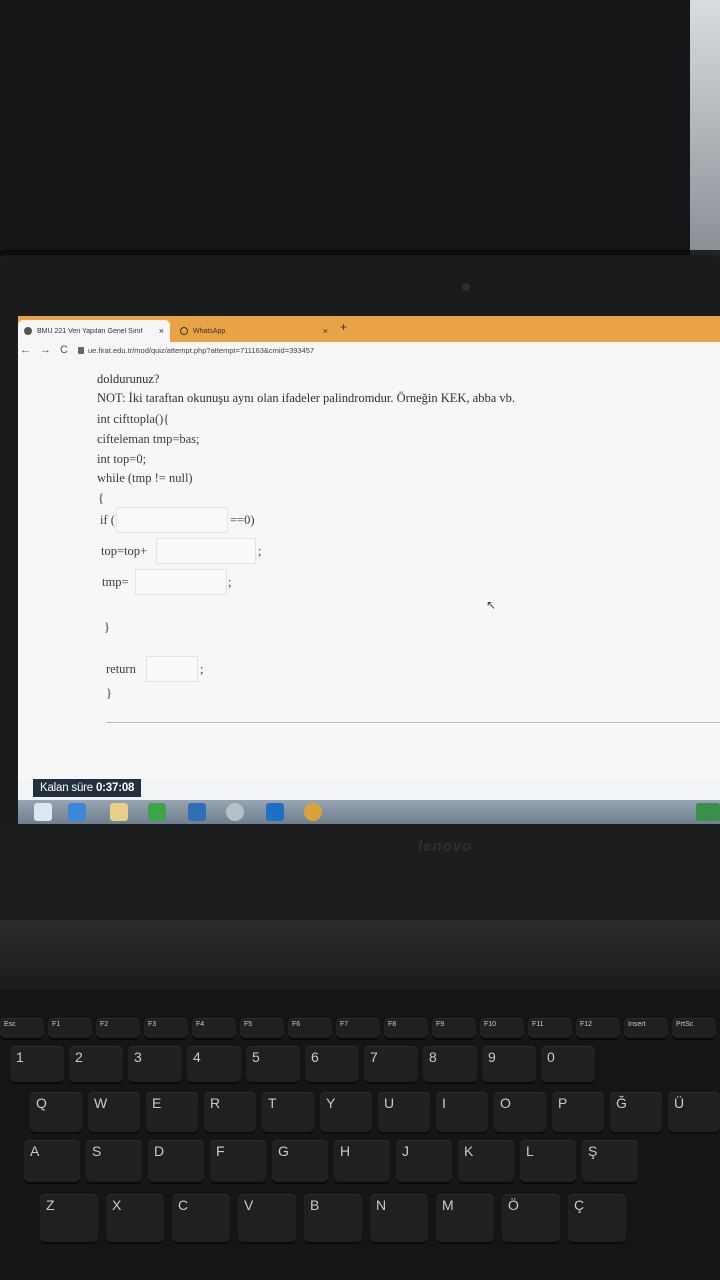  I want to click on return-suffix: ;, so click(202, 669).